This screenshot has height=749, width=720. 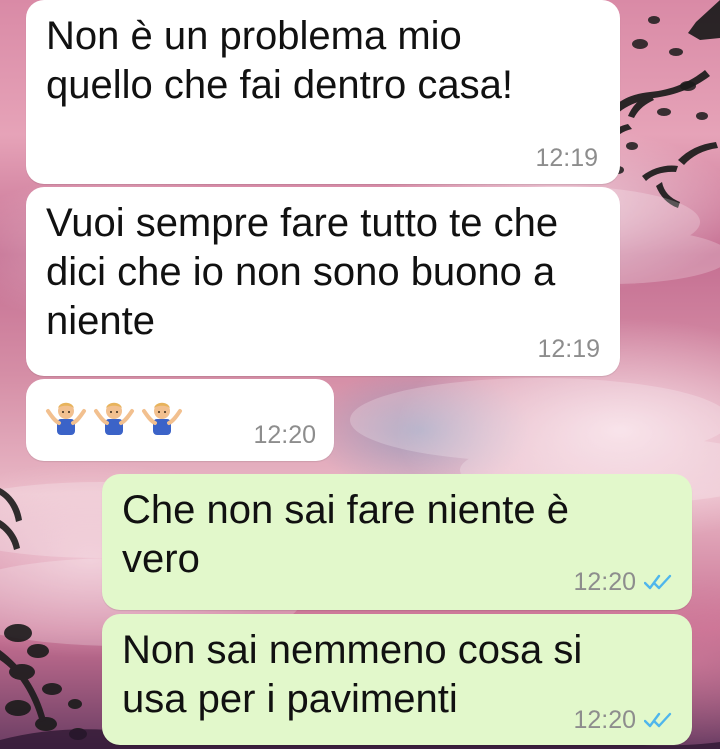 I want to click on emoji-message-bubble: 12:20, so click(x=180, y=420).